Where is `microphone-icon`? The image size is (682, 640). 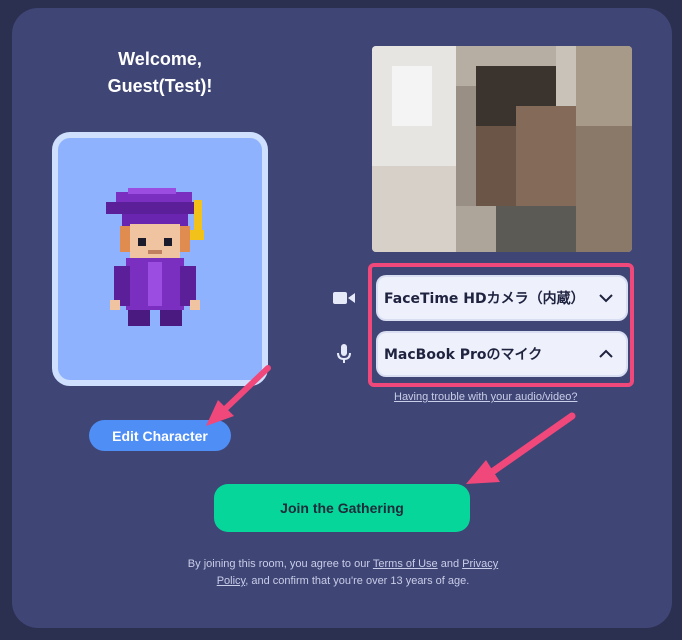 microphone-icon is located at coordinates (344, 353).